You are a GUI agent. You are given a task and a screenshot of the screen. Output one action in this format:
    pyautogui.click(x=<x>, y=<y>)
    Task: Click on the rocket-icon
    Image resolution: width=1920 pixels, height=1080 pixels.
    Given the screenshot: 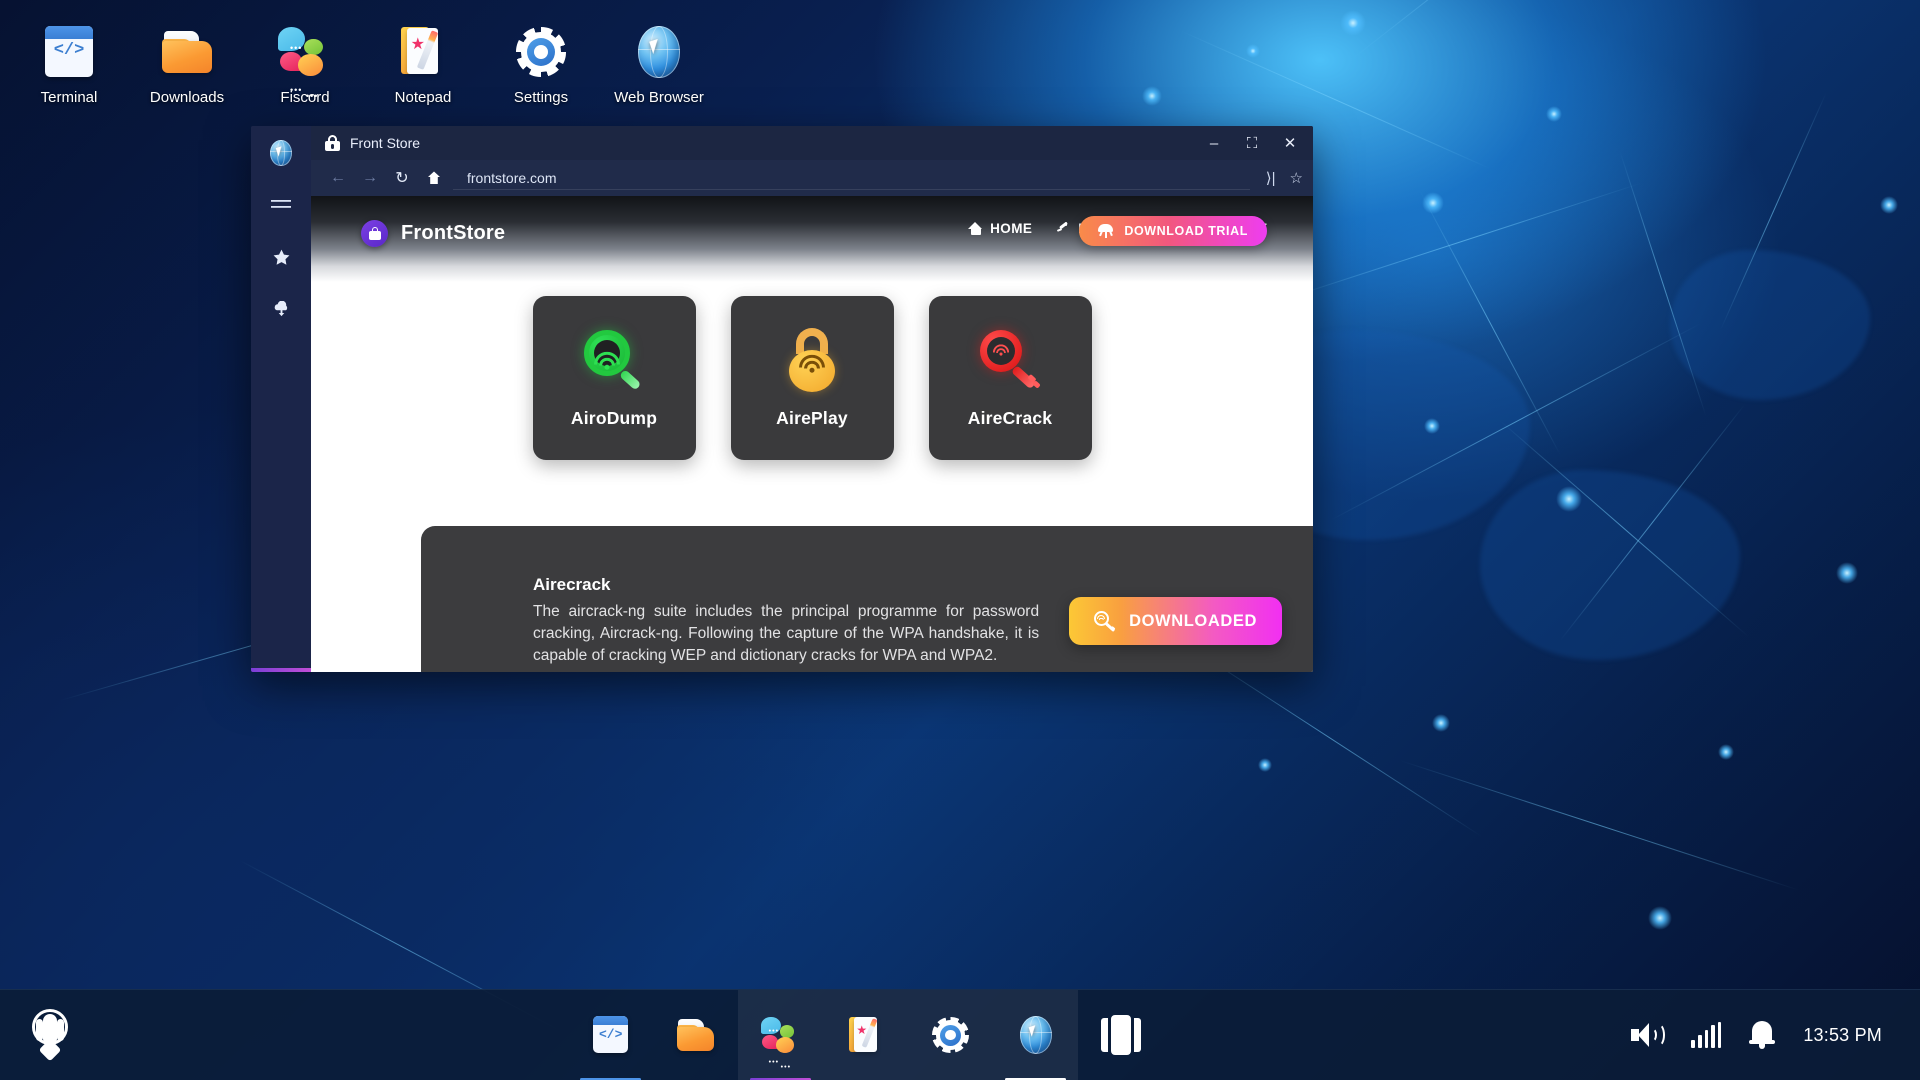 What is the action you would take?
    pyautogui.click(x=1063, y=228)
    